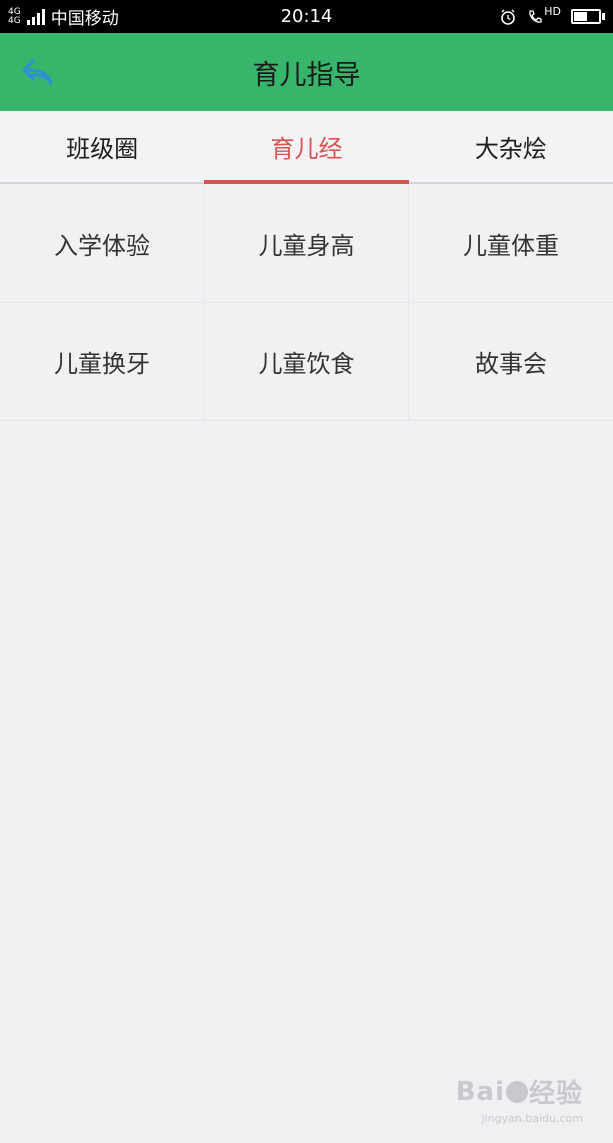 The height and width of the screenshot is (1143, 613). I want to click on paw-icon, so click(516, 1091).